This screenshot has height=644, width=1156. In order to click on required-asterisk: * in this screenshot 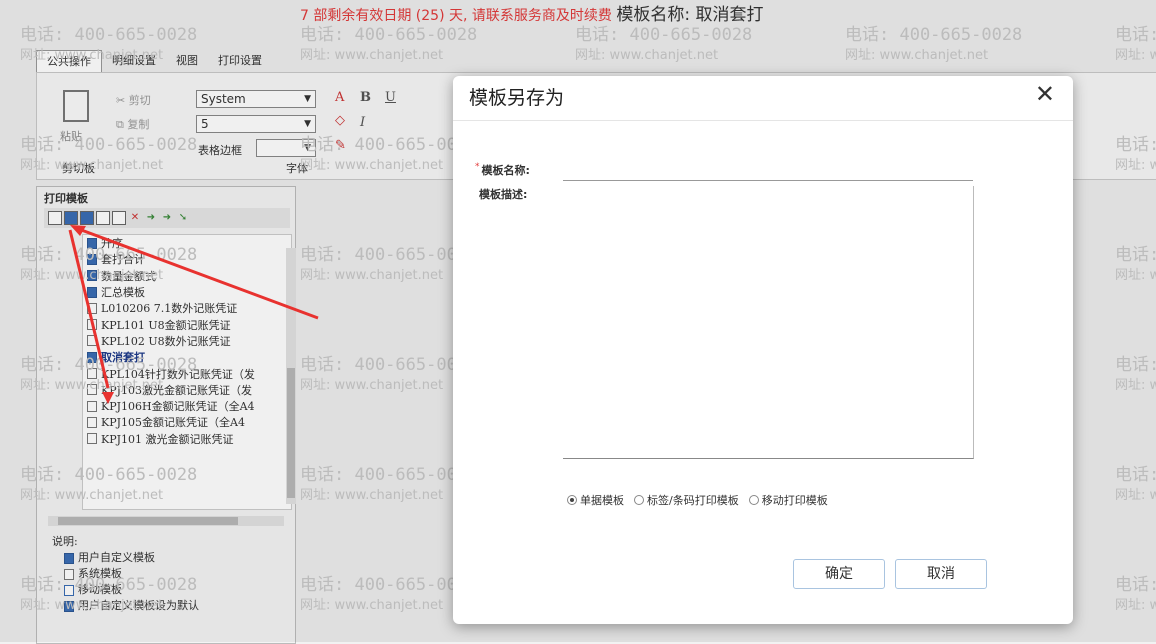, I will do `click(477, 167)`.